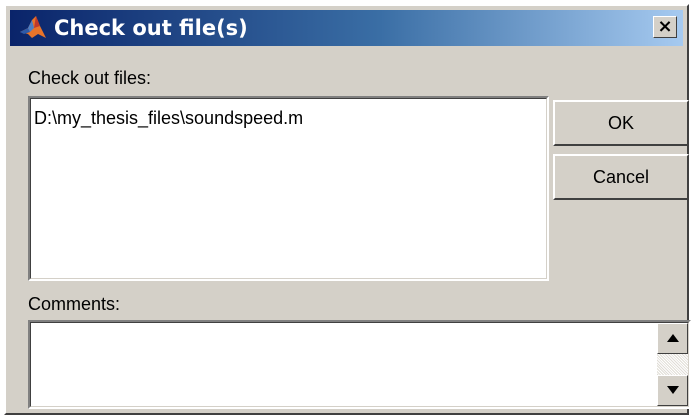 The height and width of the screenshot is (419, 693). I want to click on list-item: D:\my_thesis_files\soundspeed.m, so click(168, 118).